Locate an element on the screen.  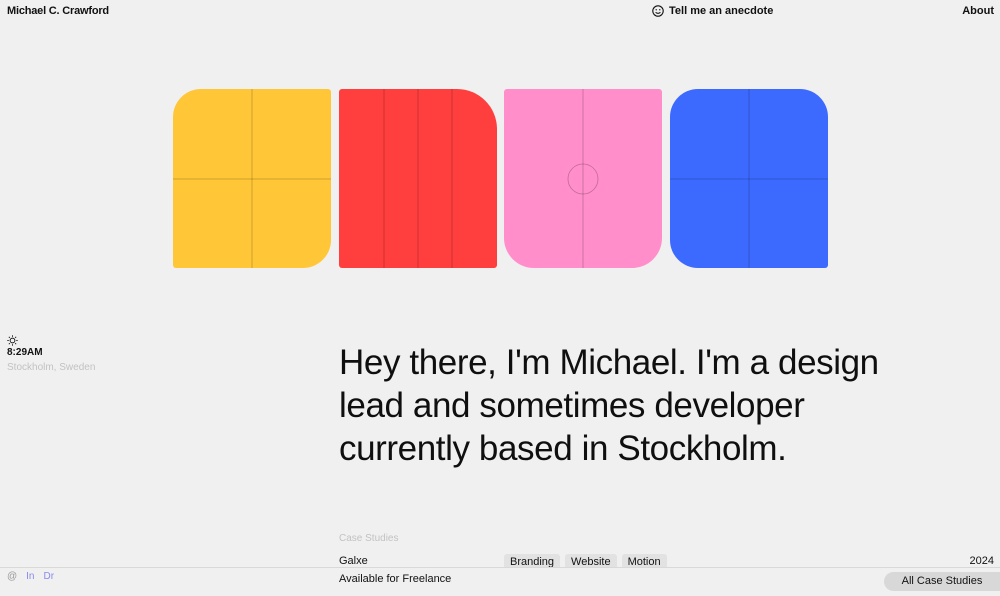
email-link: @ is located at coordinates (12, 576).